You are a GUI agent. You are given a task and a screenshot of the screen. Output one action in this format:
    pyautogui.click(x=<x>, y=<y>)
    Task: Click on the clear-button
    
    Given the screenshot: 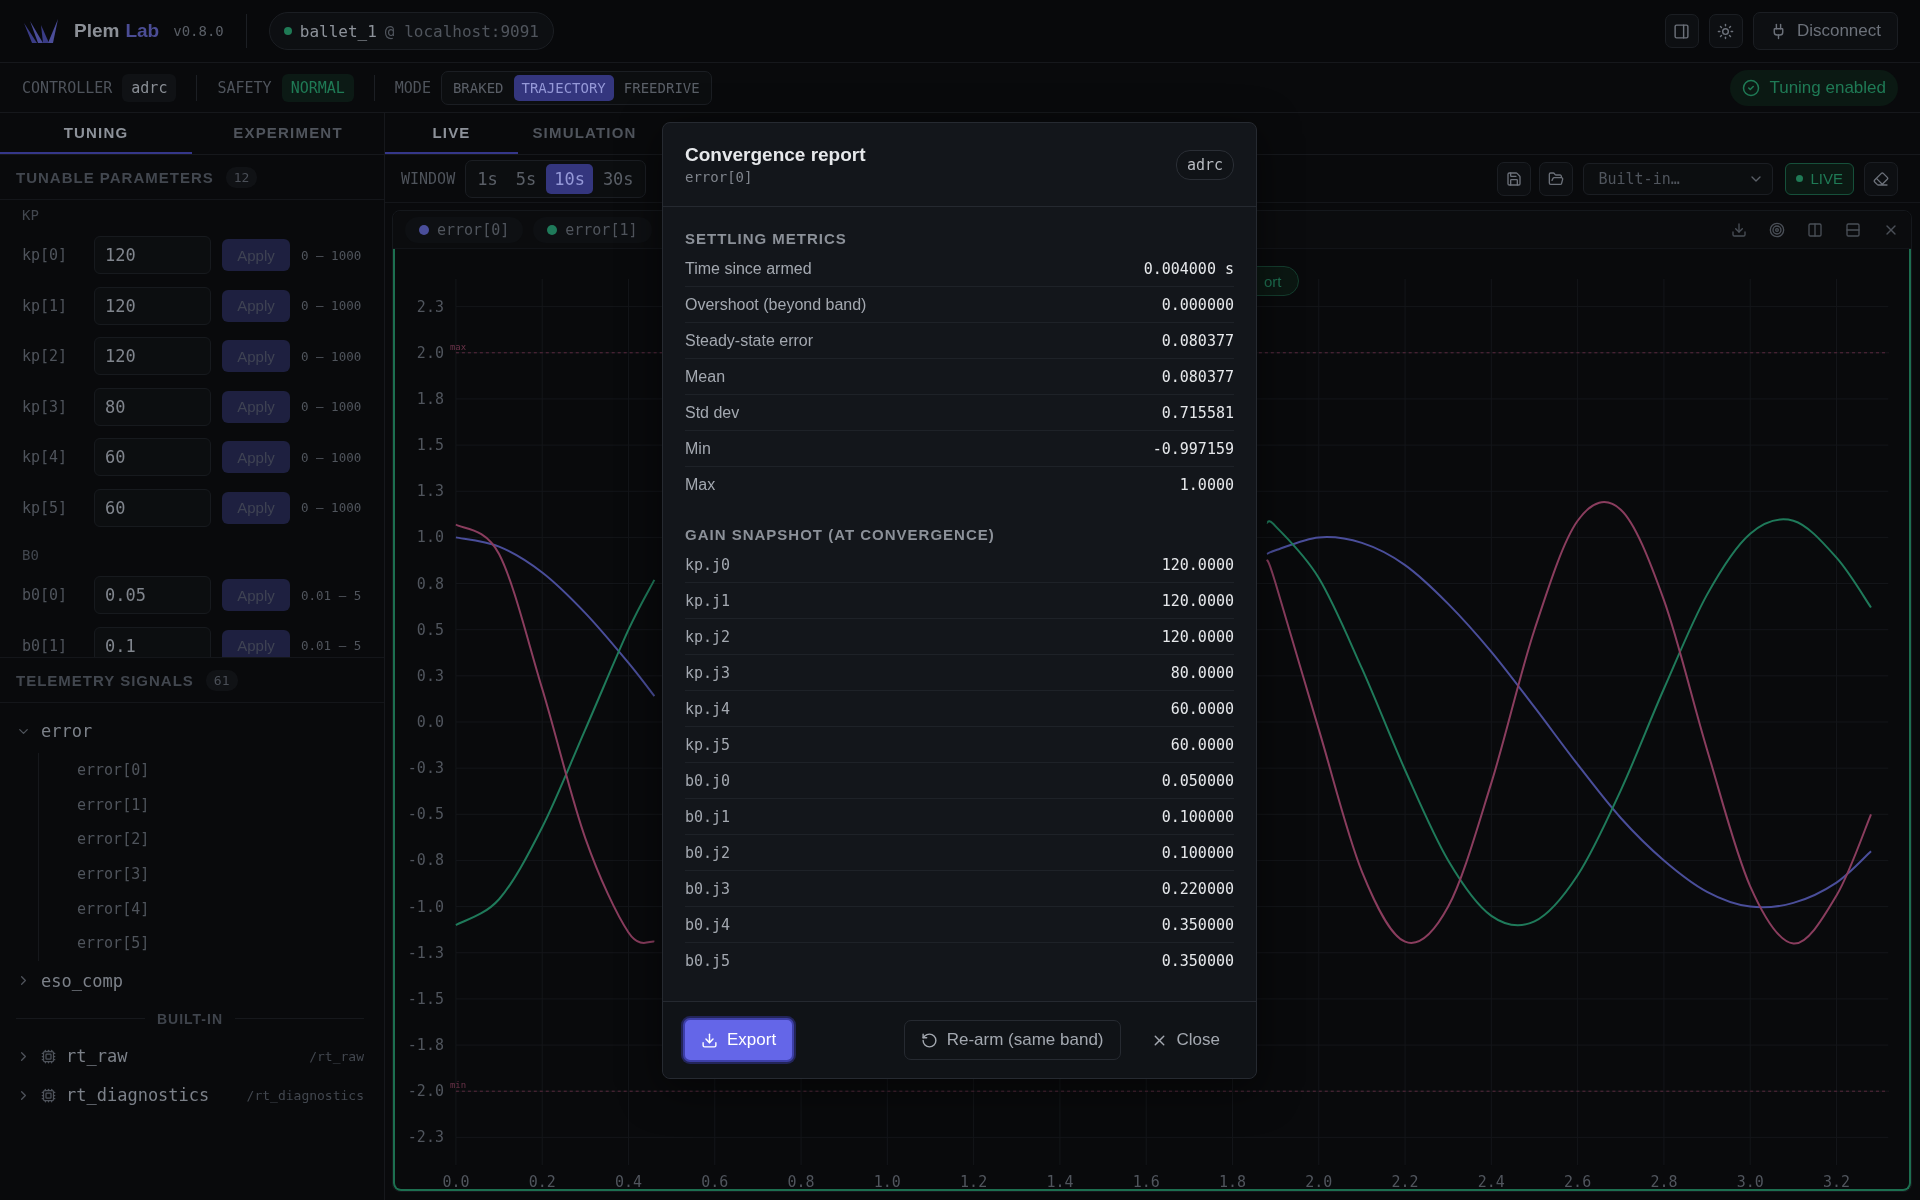 What is the action you would take?
    pyautogui.click(x=1881, y=178)
    